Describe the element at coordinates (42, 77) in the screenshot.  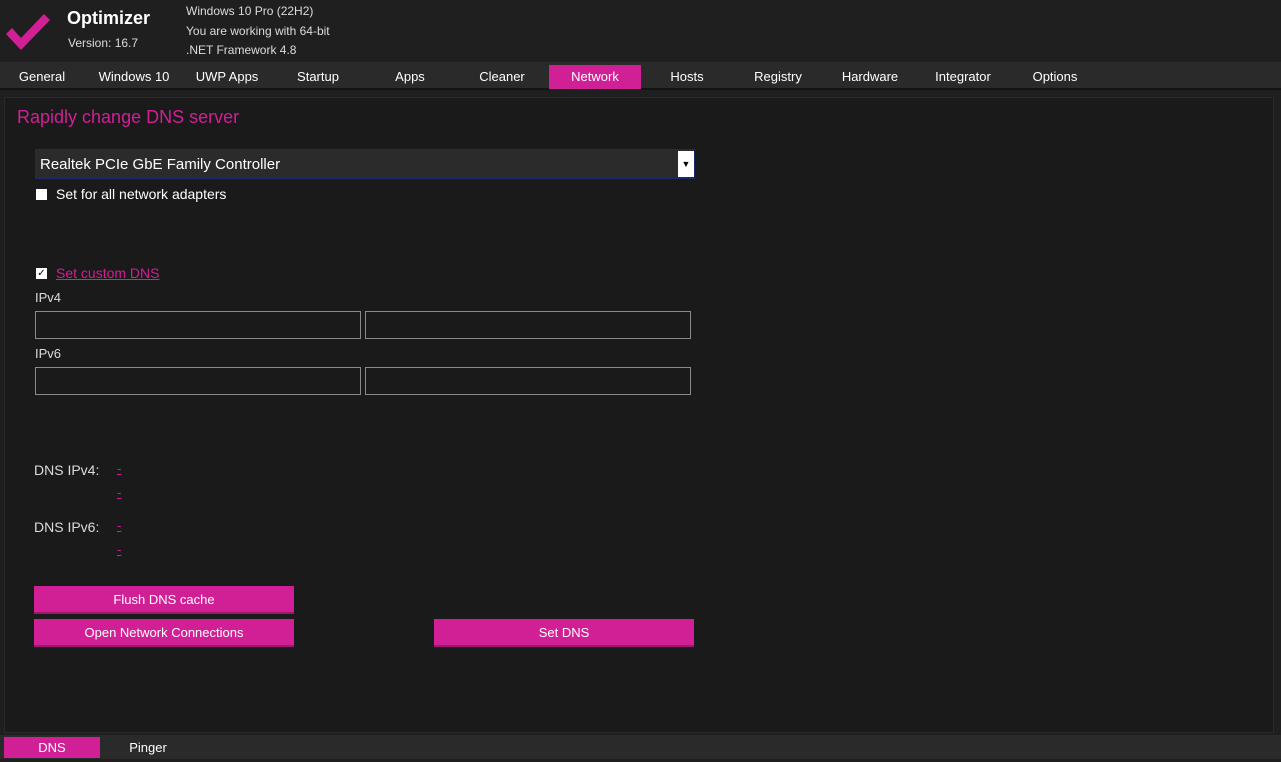
I see `tab-general: General` at that location.